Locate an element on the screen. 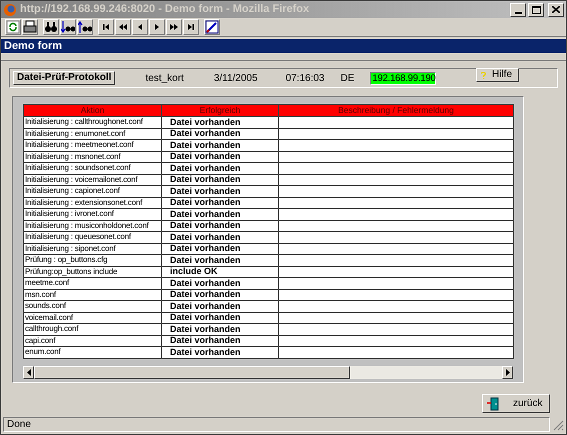  table-cell: Initialisierung : ivronet.conf is located at coordinates (93, 214).